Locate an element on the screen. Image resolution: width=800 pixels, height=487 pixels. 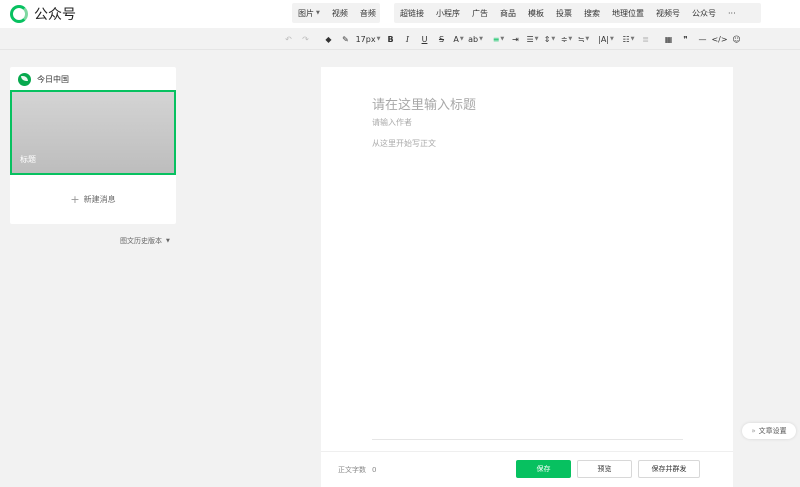
menu-miniprogram: 小程序 is located at coordinates (448, 13).